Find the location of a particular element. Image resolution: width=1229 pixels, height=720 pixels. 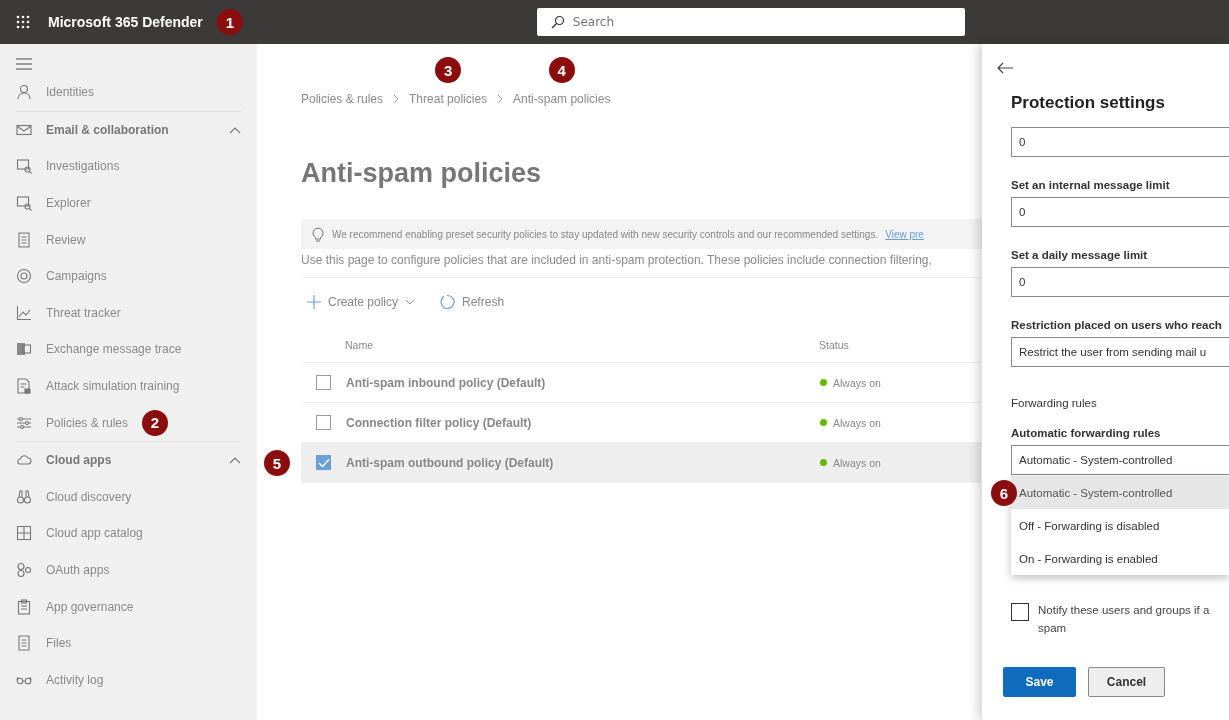

input-field: Restrict the user from sending mail u is located at coordinates (1120, 352).